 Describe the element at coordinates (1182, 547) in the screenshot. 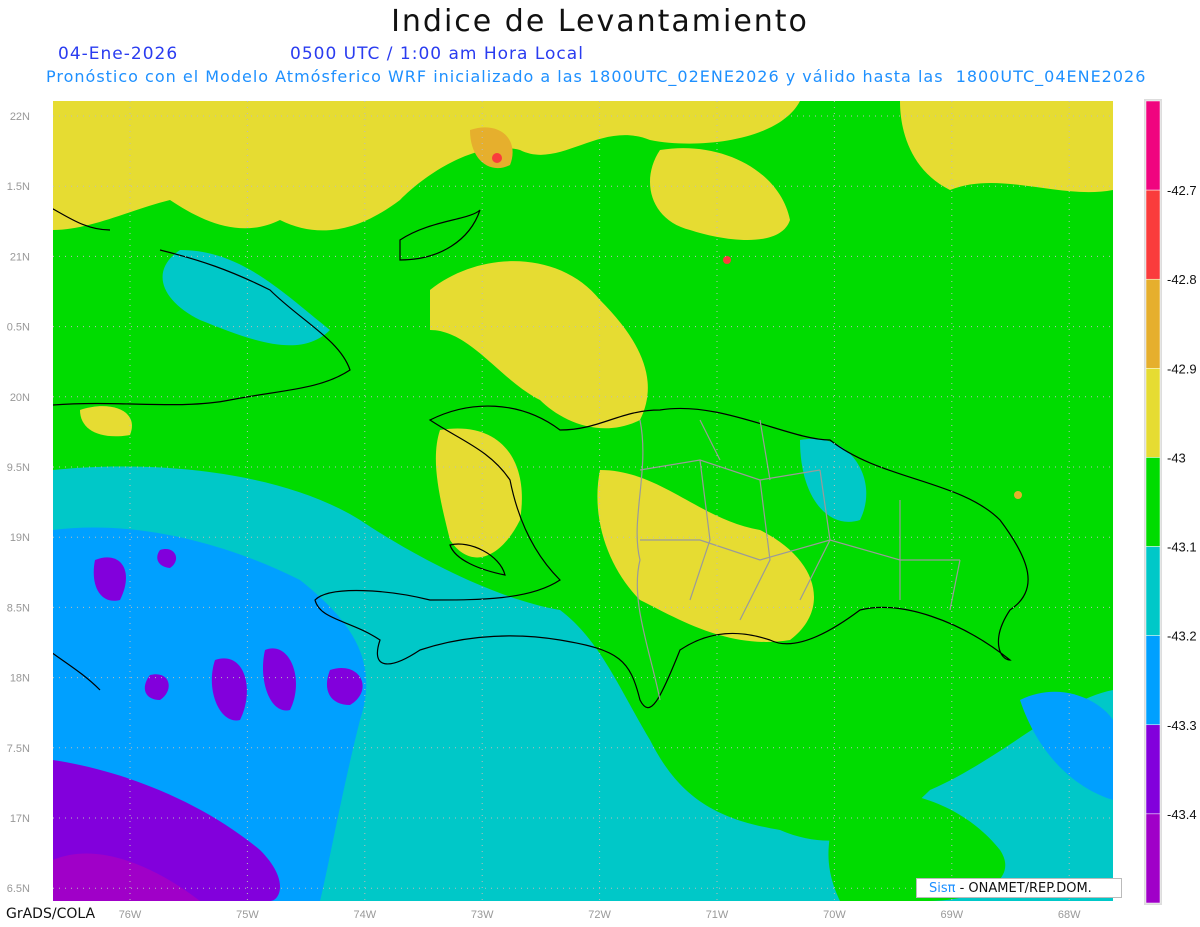

I see `colorbar-label: -43.1` at that location.